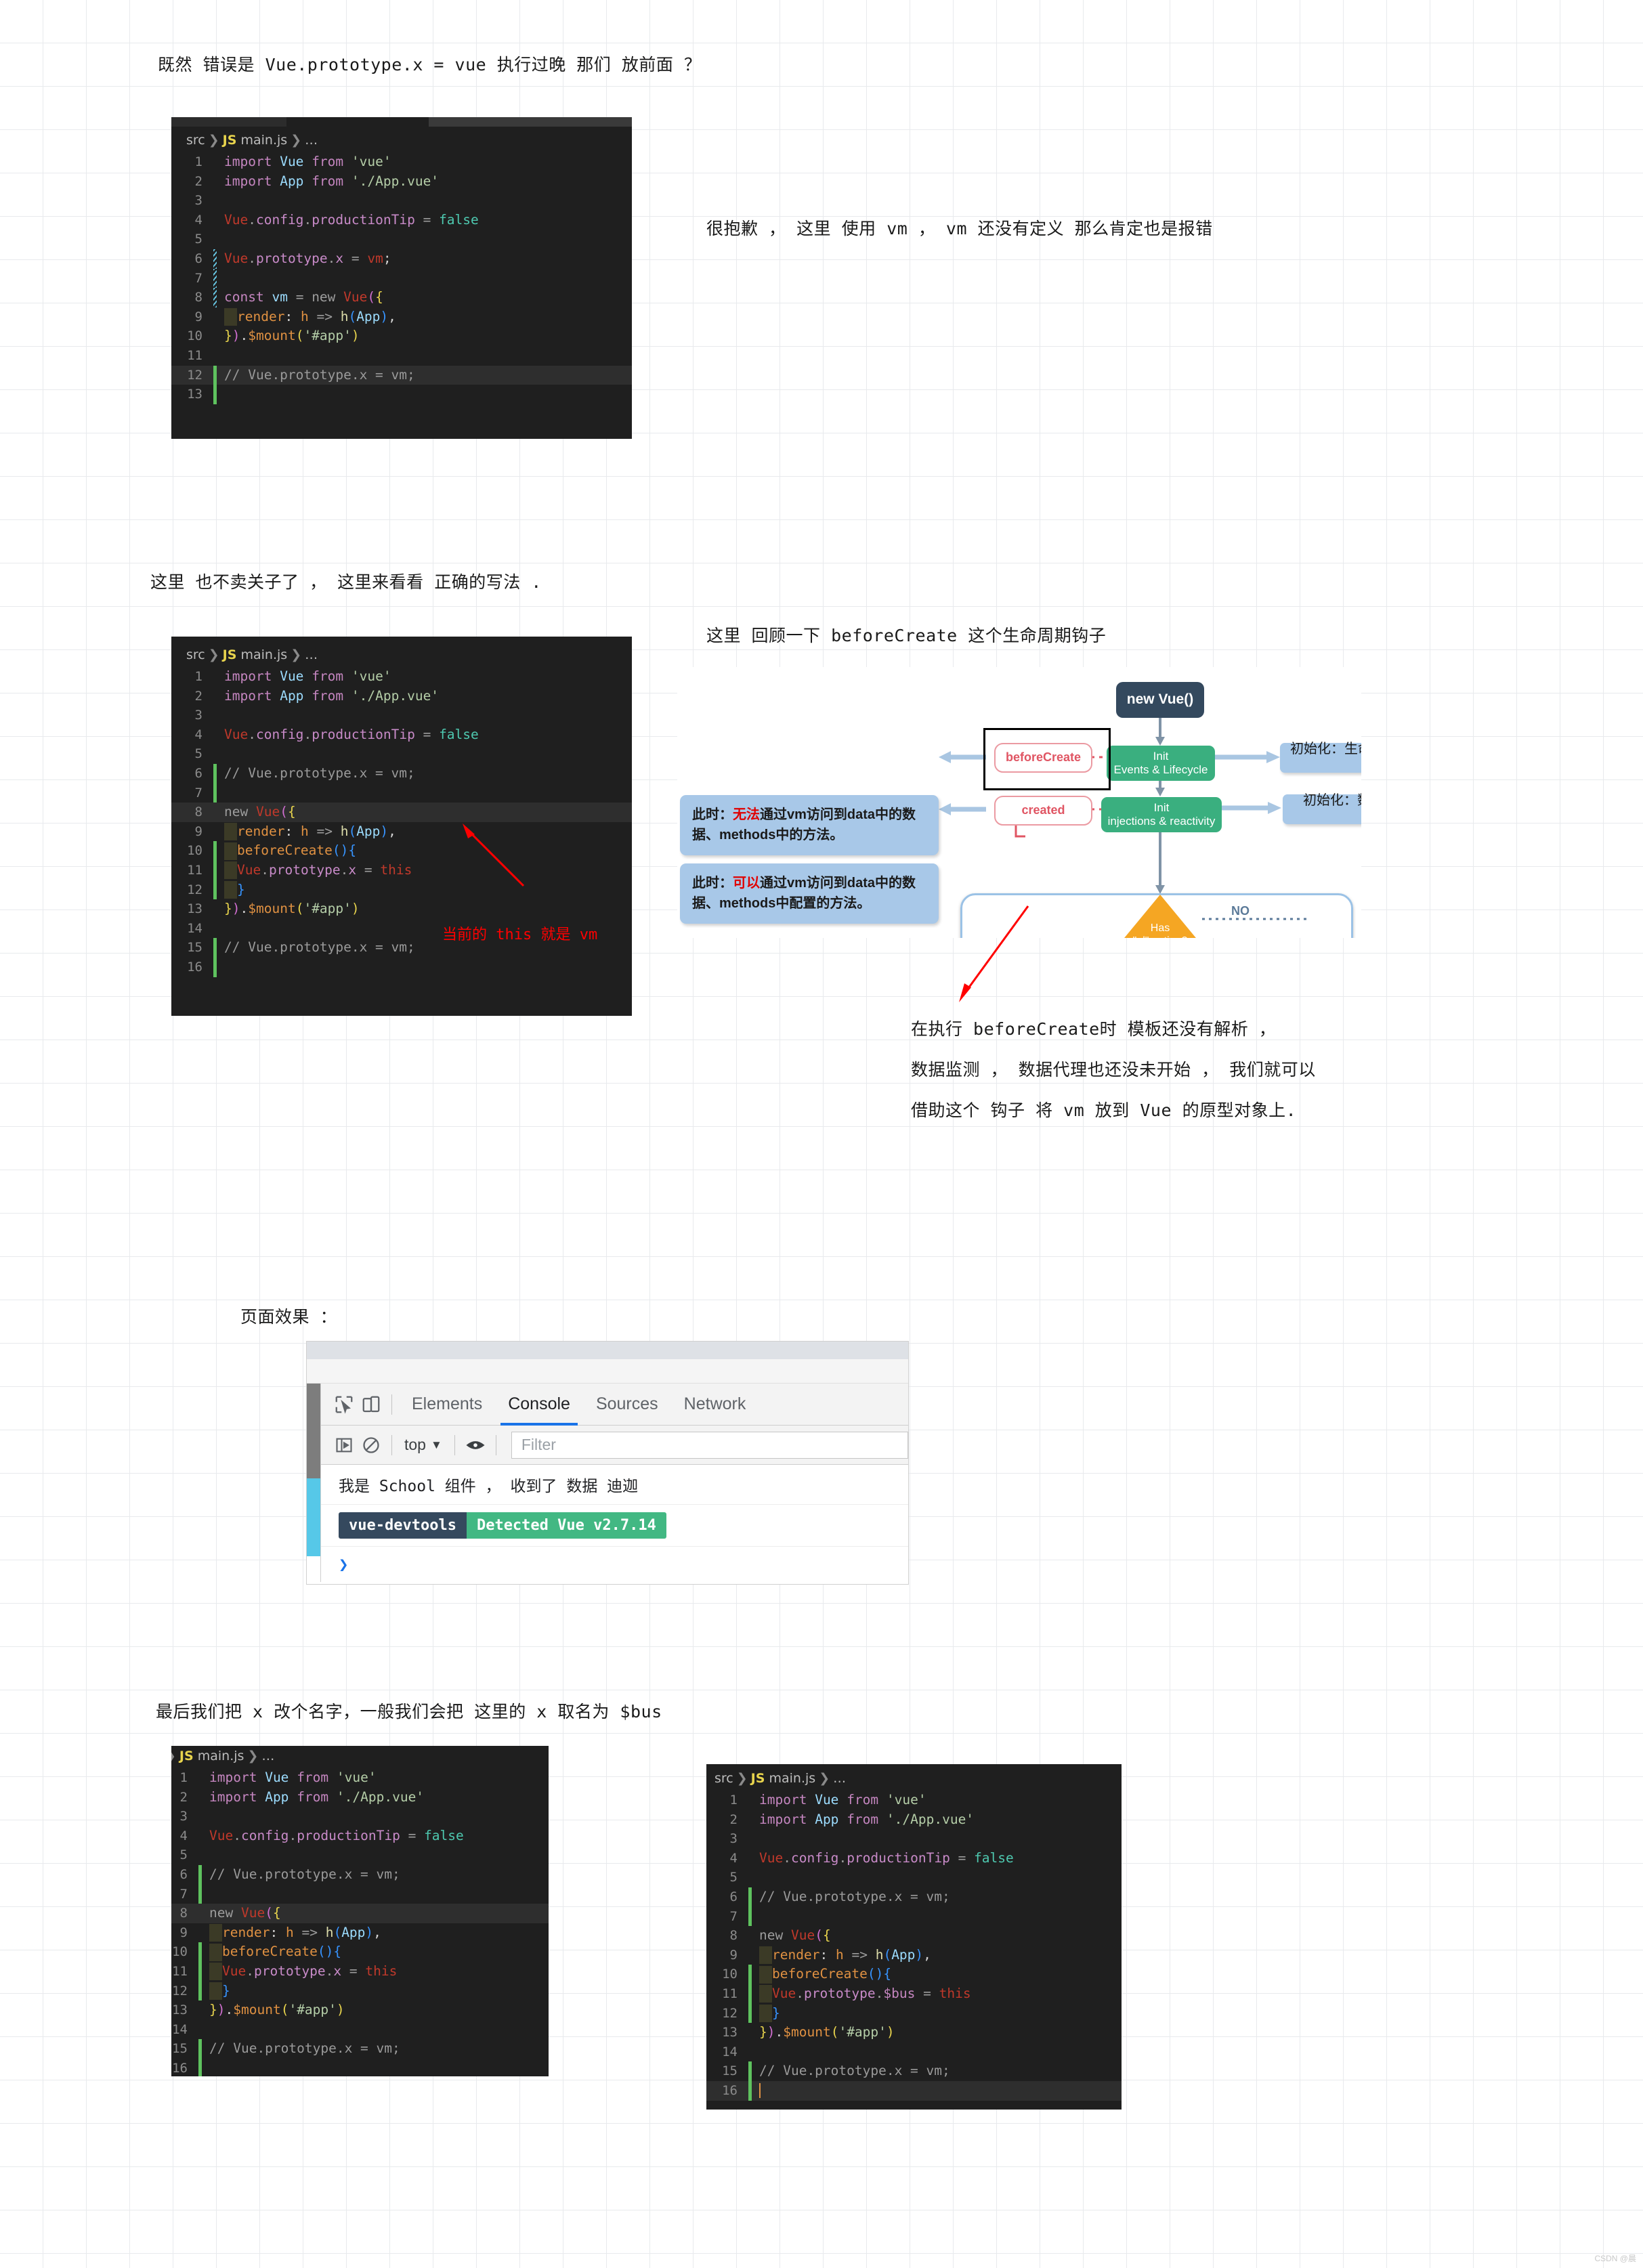  What do you see at coordinates (344, 1445) in the screenshot?
I see `console-sidebar-toggle-icon` at bounding box center [344, 1445].